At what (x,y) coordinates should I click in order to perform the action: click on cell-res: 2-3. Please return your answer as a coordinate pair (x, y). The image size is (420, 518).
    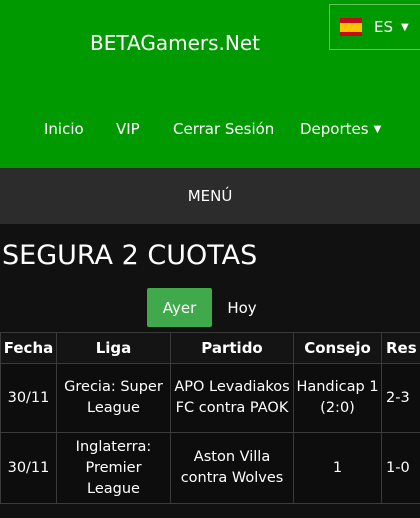
    Looking at the image, I should click on (400, 398).